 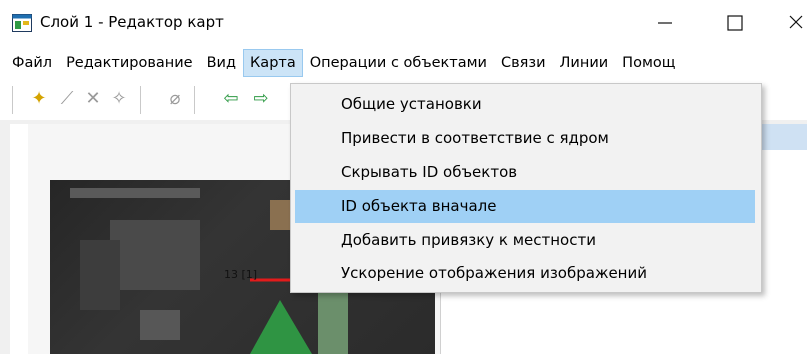 What do you see at coordinates (93, 99) in the screenshot?
I see `delete-icon: ✕` at bounding box center [93, 99].